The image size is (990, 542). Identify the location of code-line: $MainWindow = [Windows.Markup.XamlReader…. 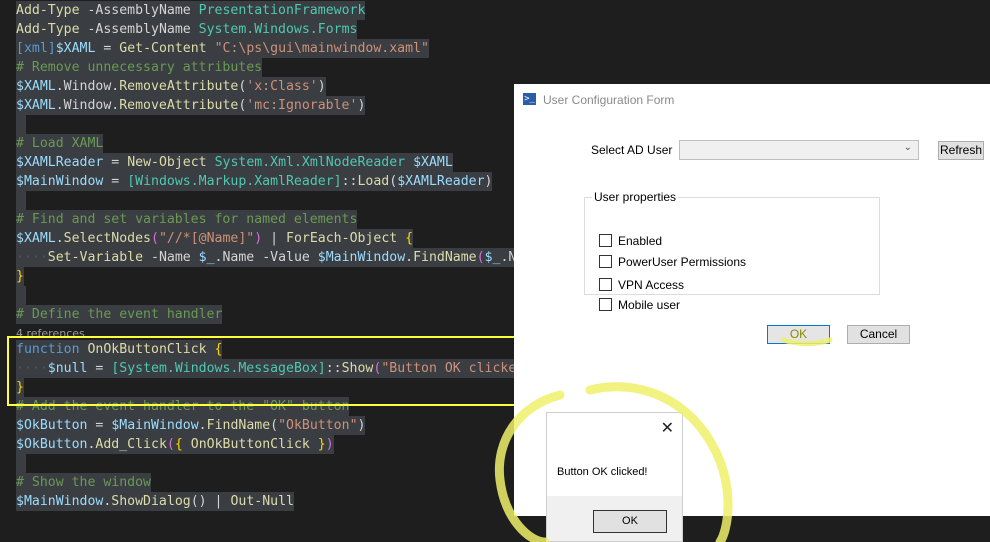
(254, 181).